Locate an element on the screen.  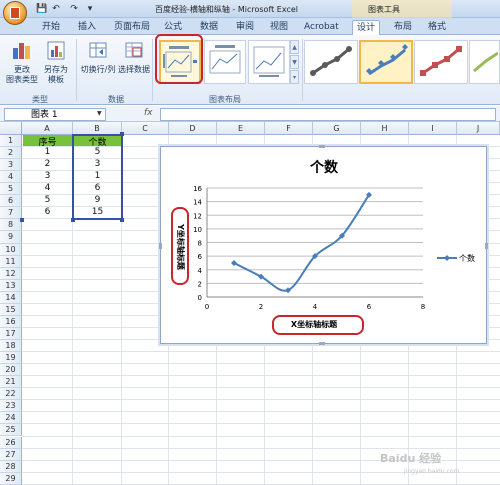
row-header: 29 is located at coordinates (11, 478).